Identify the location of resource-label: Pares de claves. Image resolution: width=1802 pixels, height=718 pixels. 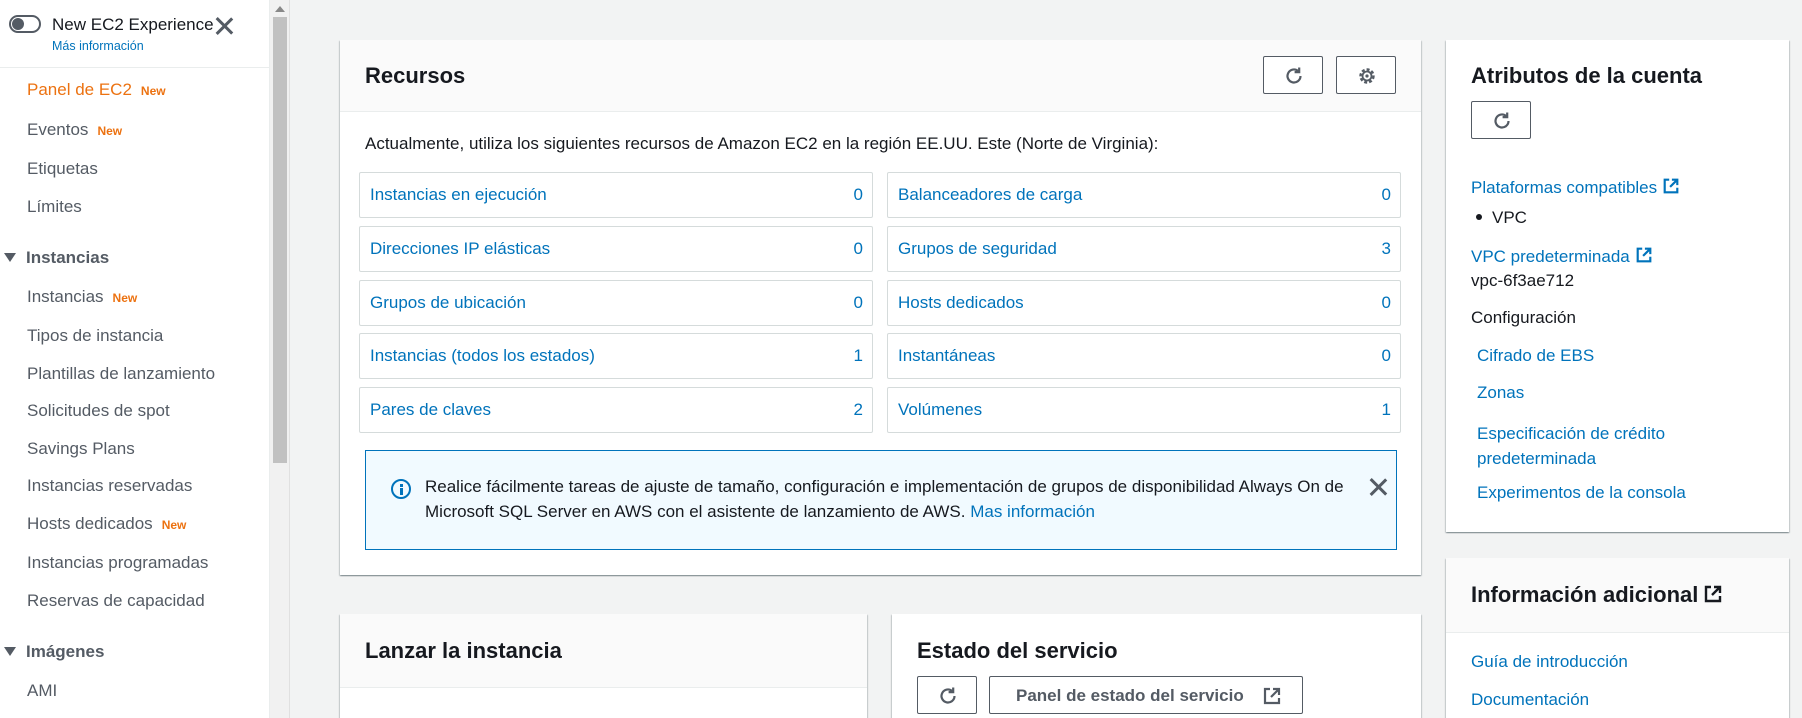
(430, 409).